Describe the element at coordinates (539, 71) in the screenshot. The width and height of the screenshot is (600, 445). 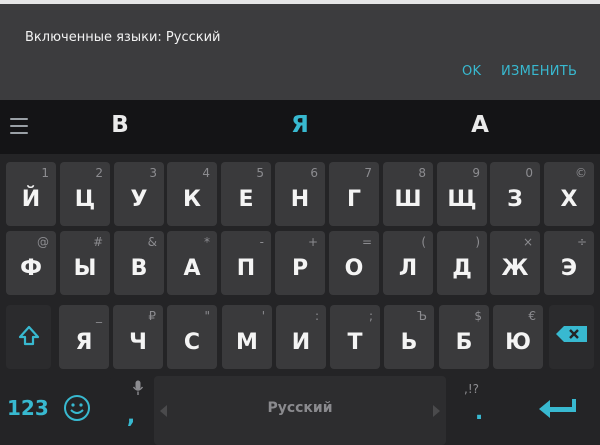
I see `change-button: ИЗМЕНИТЬ` at that location.